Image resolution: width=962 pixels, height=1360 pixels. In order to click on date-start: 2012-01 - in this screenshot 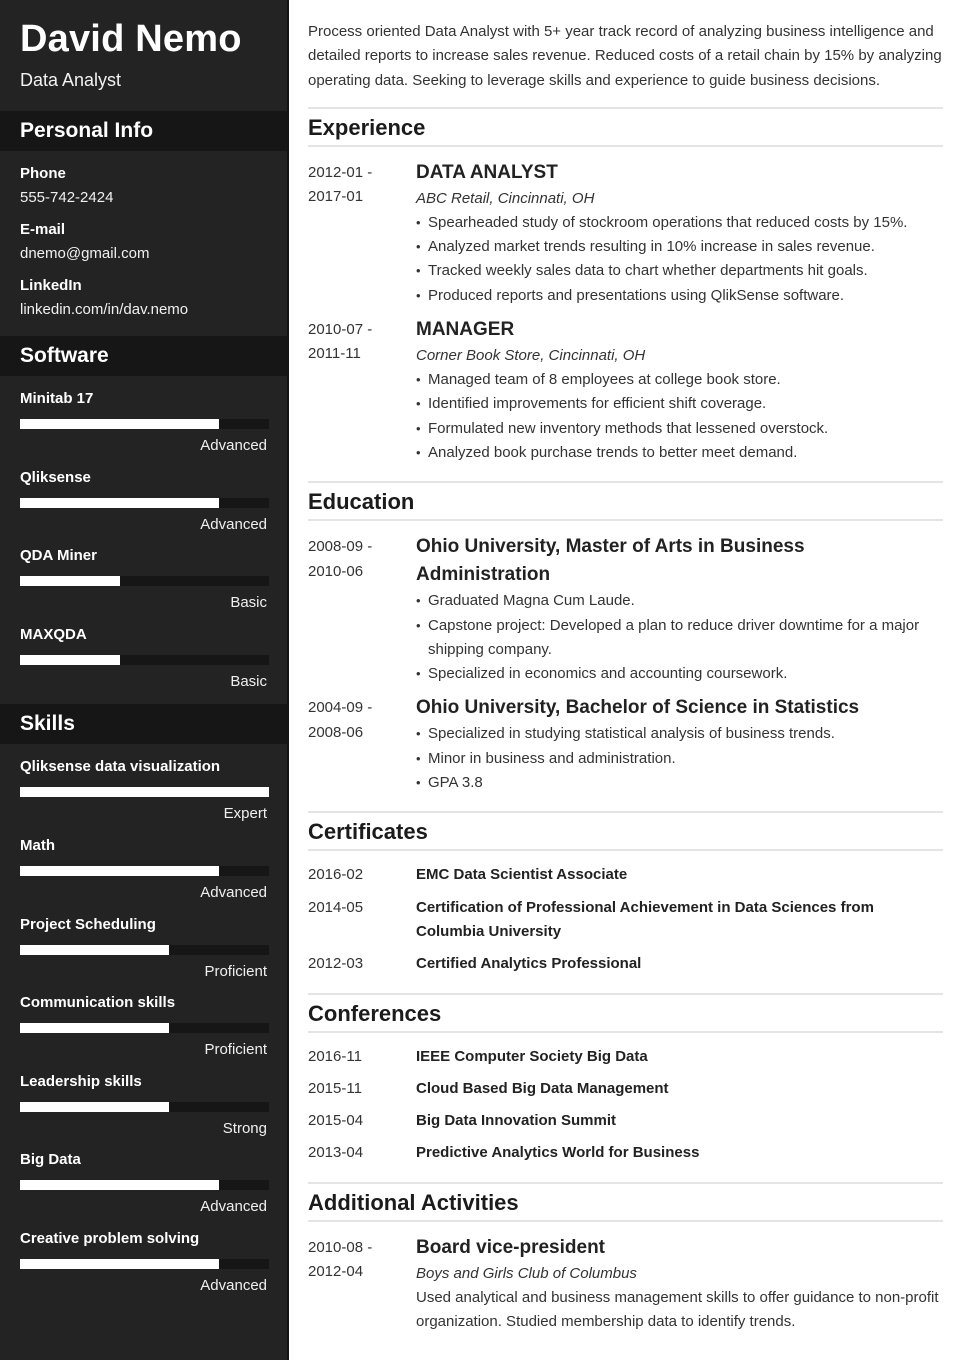, I will do `click(340, 172)`.